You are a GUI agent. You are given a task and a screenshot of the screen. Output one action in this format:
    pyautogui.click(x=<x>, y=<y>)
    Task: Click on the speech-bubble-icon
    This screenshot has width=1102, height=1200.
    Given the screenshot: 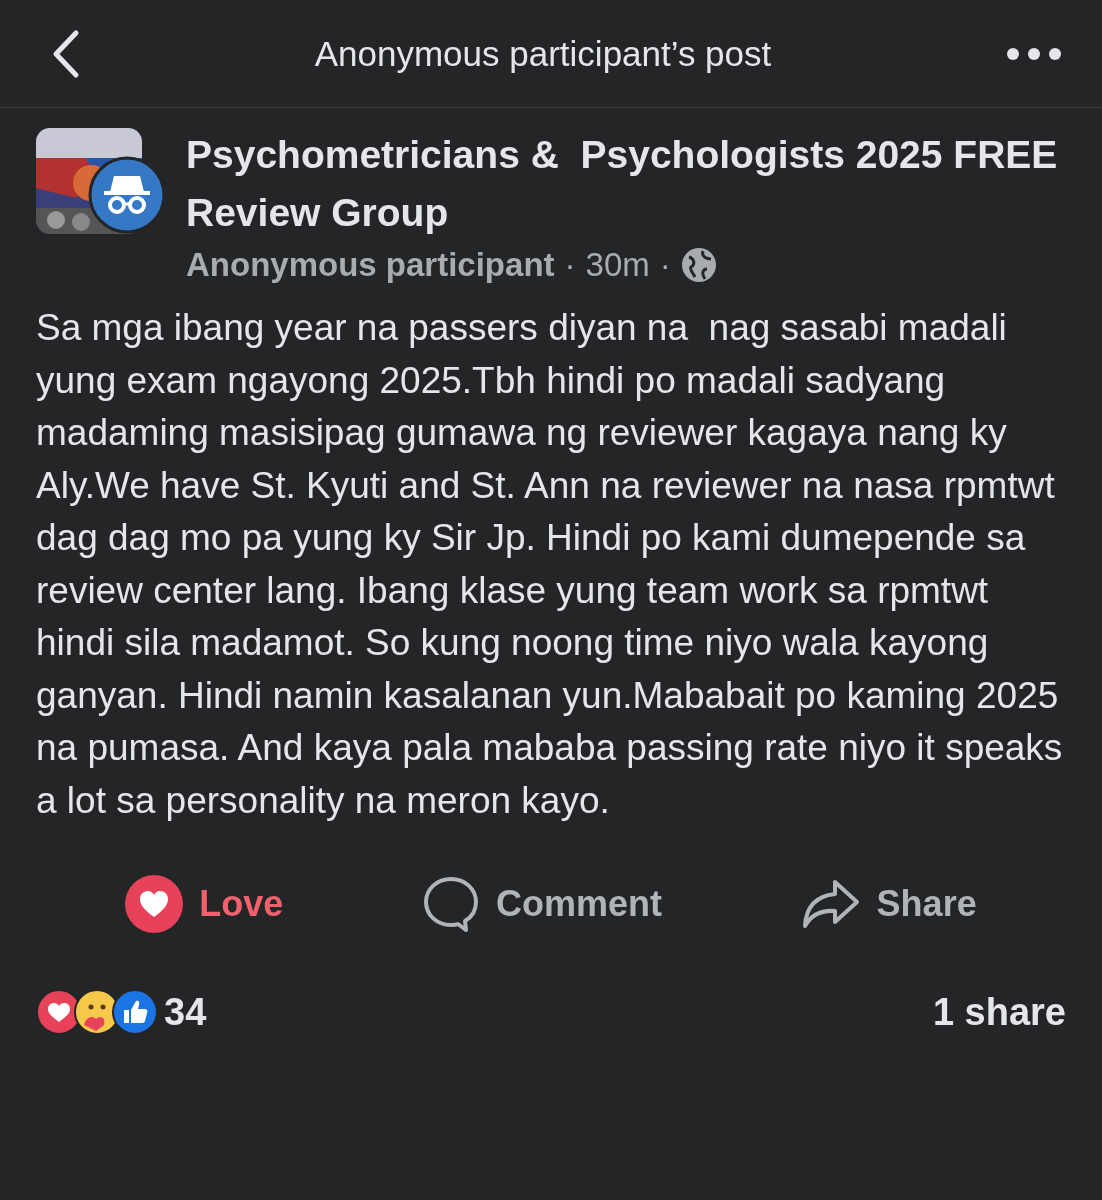 What is the action you would take?
    pyautogui.click(x=450, y=904)
    